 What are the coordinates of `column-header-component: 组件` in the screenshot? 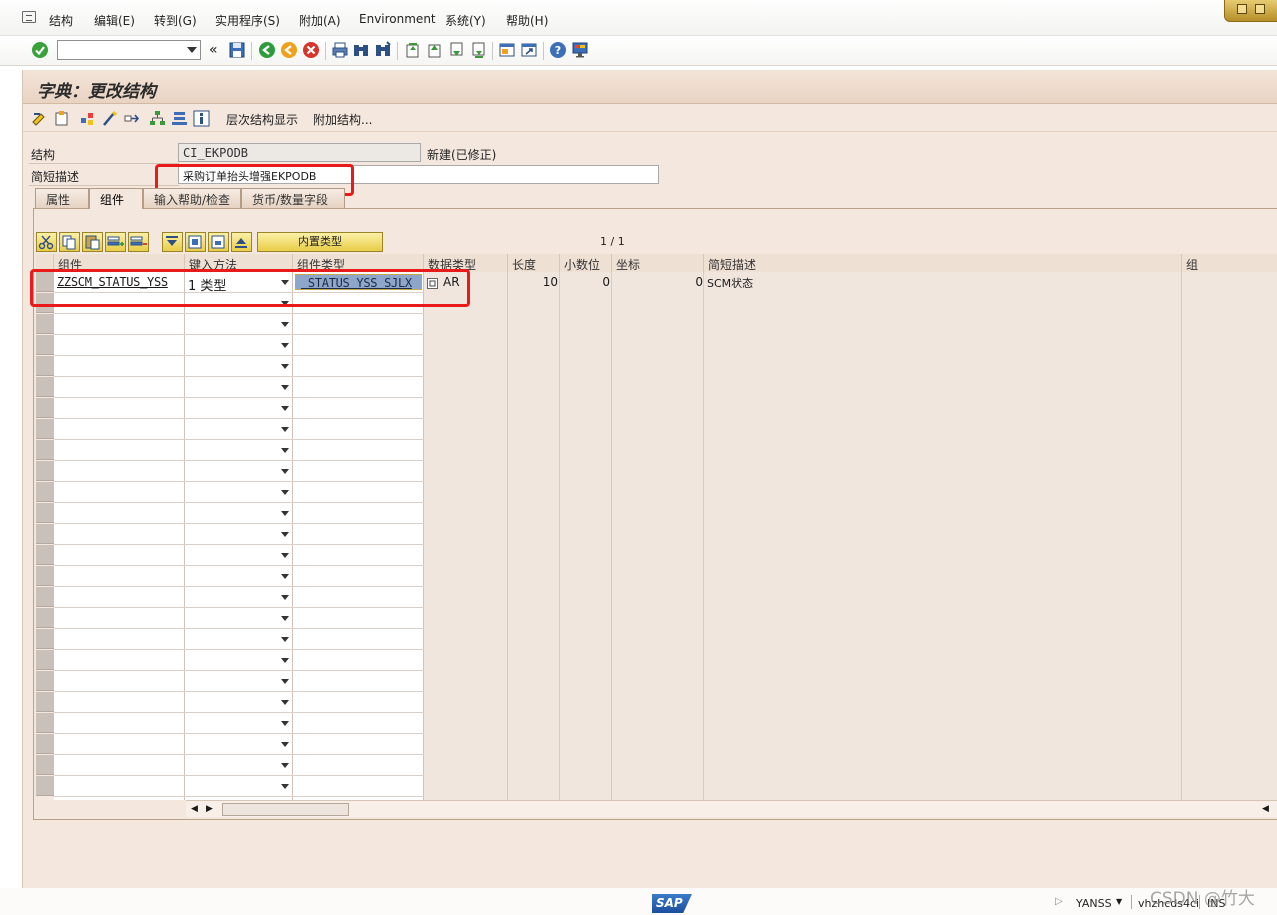 It's located at (119, 263).